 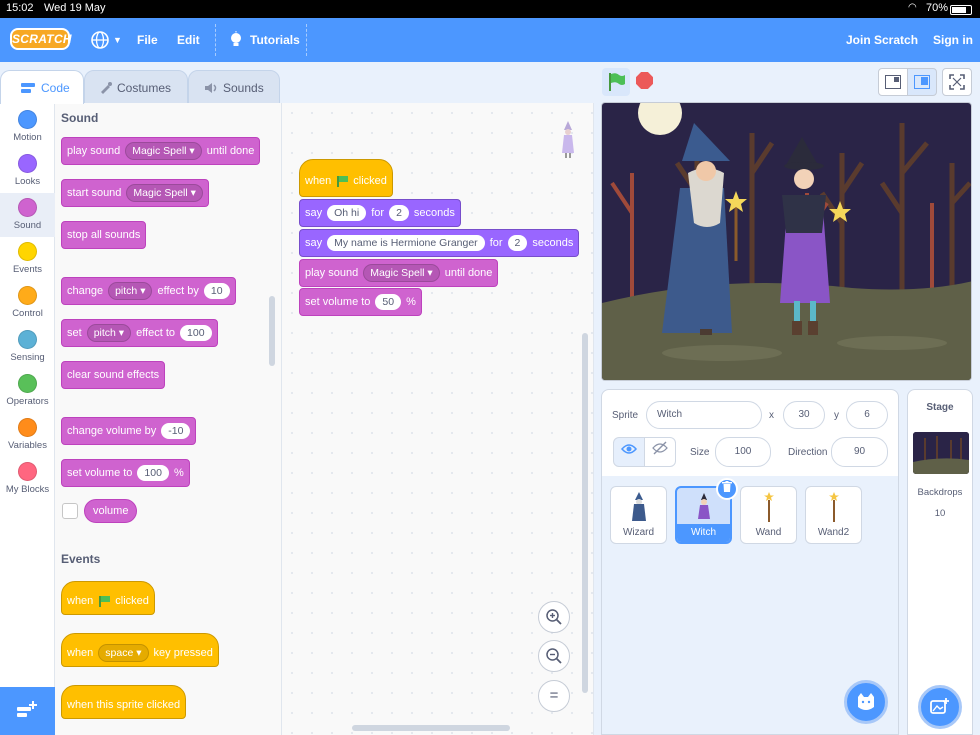 I want to click on block-volume-reporter: volume, so click(x=111, y=511).